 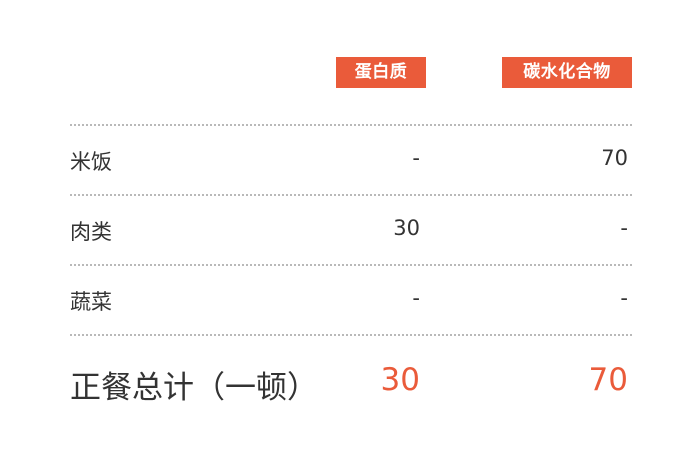 What do you see at coordinates (608, 380) in the screenshot?
I see `total-carbohydrate-value: 70` at bounding box center [608, 380].